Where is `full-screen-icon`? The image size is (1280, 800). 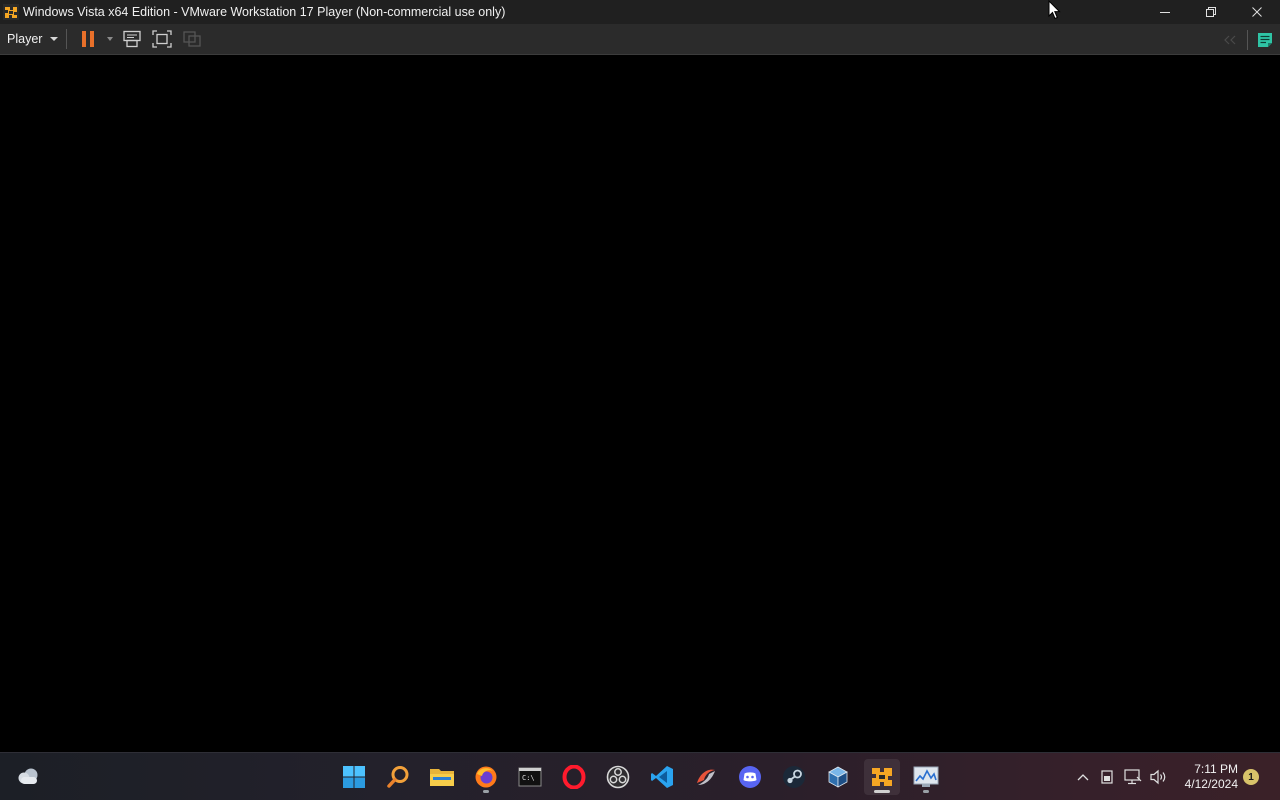 full-screen-icon is located at coordinates (162, 39).